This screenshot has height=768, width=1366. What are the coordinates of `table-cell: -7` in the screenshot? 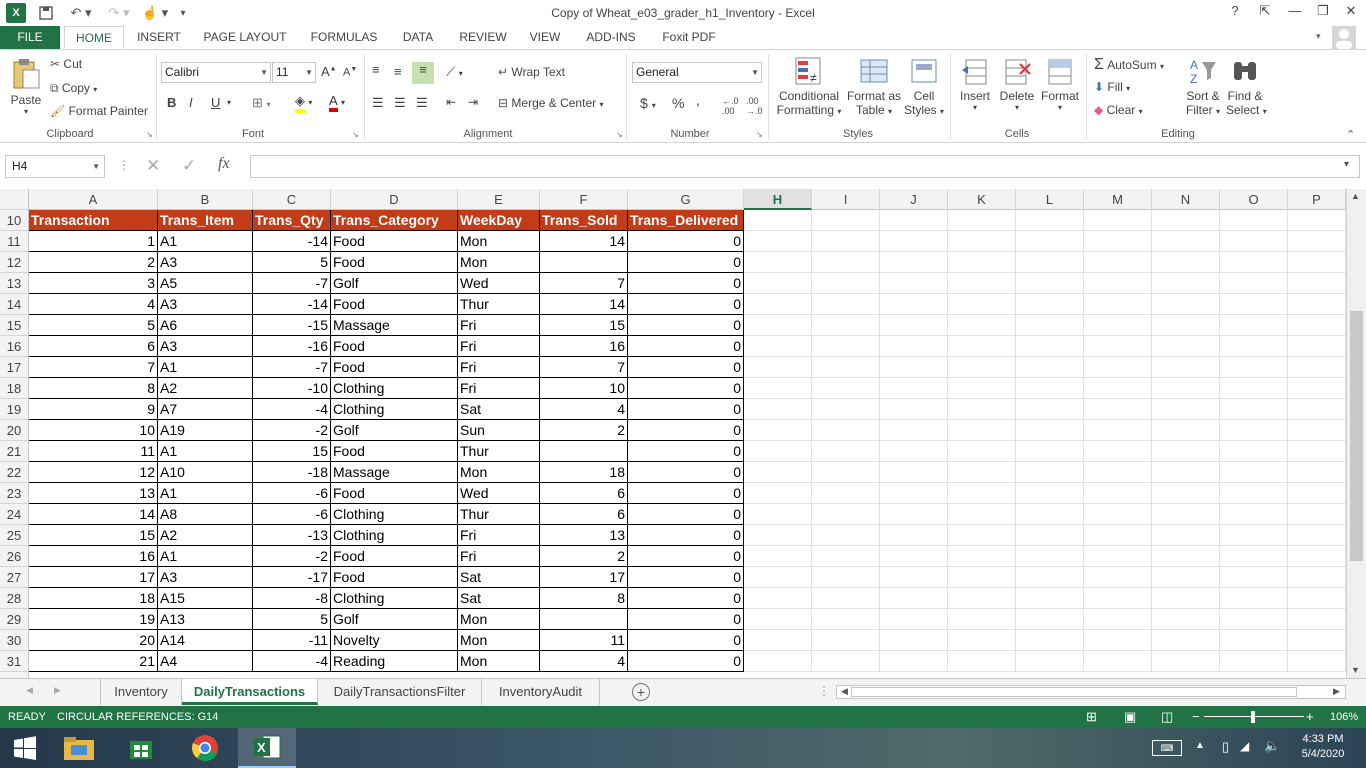 It's located at (292, 283).